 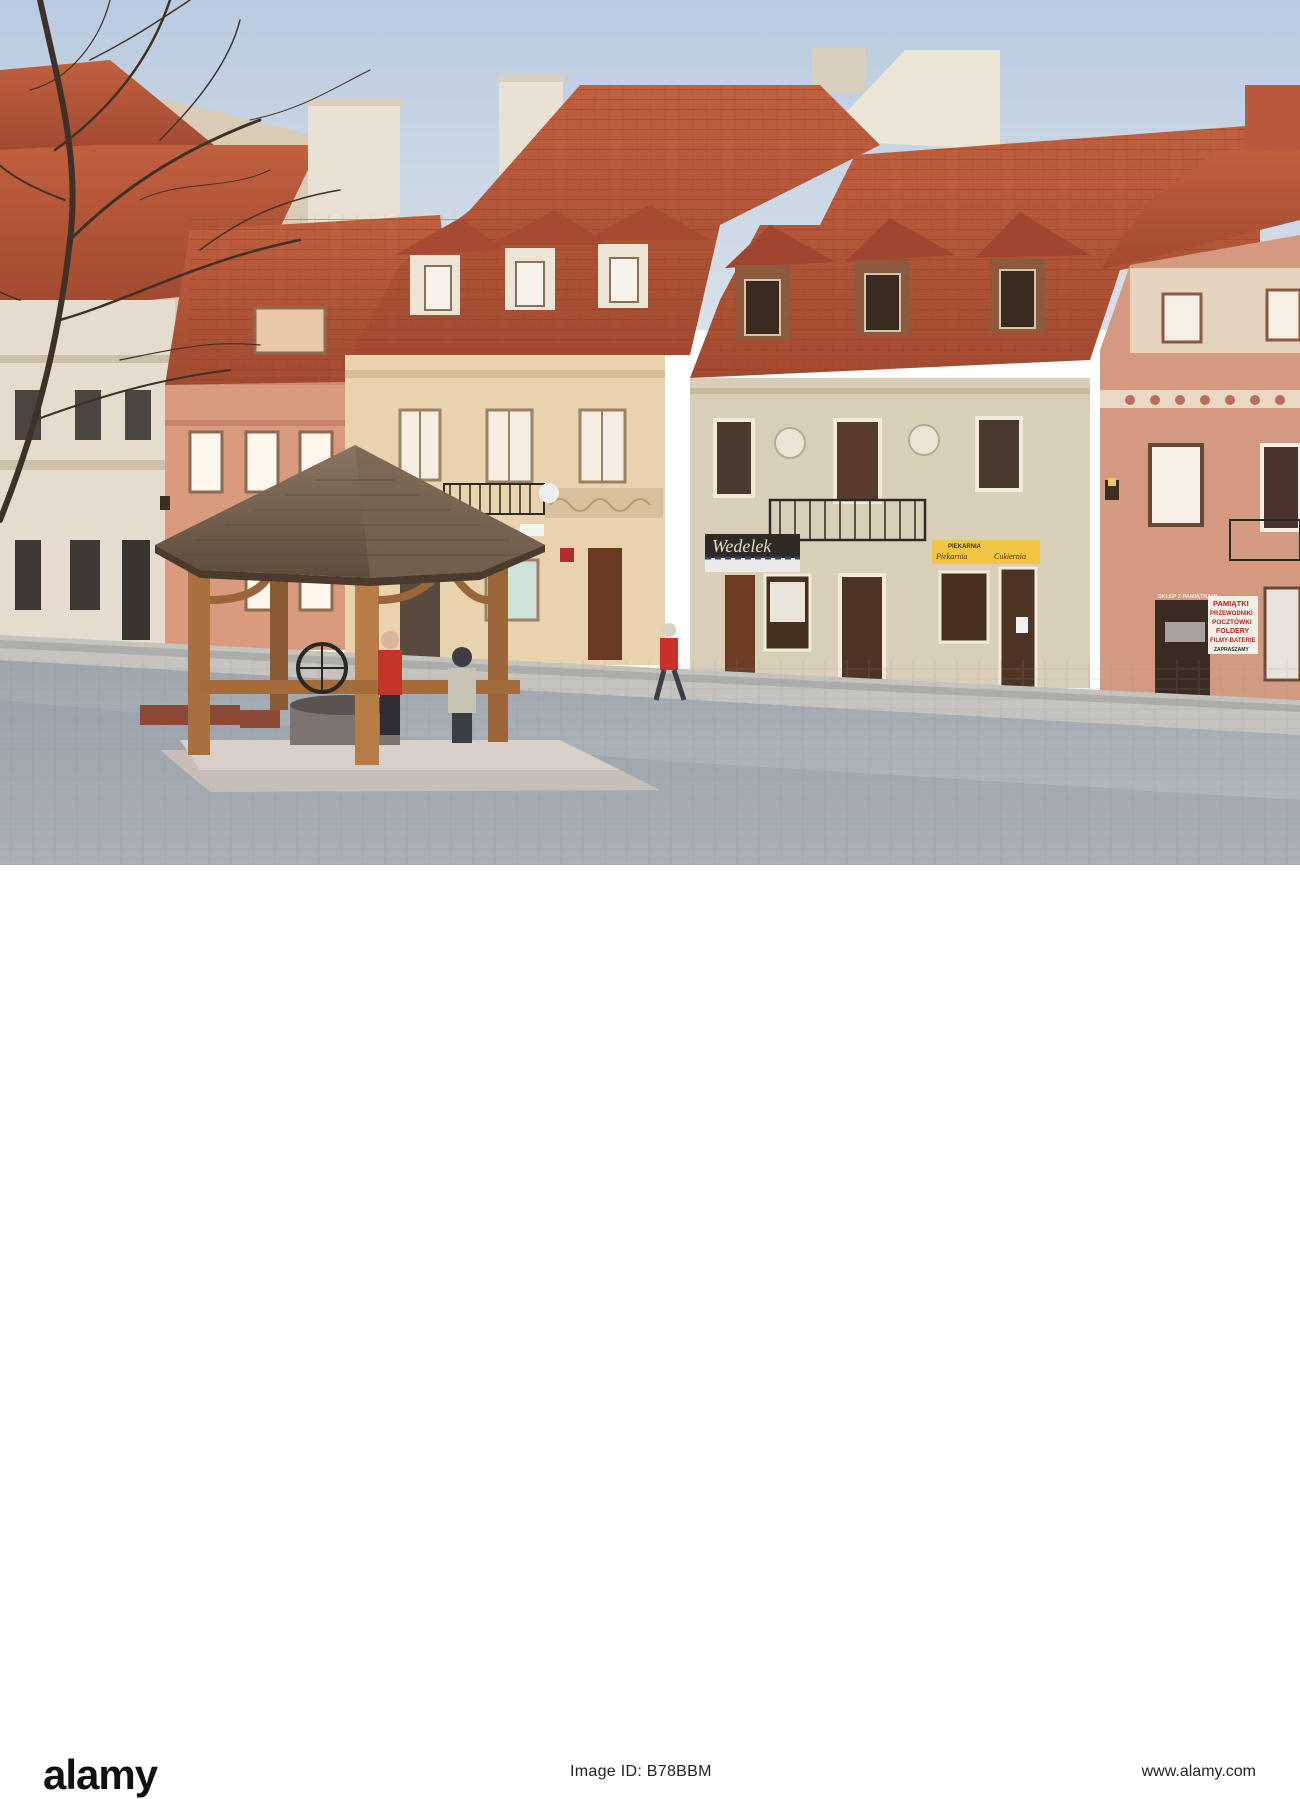 What do you see at coordinates (1231, 650) in the screenshot?
I see `svg-text: ZAPRASZAMY` at bounding box center [1231, 650].